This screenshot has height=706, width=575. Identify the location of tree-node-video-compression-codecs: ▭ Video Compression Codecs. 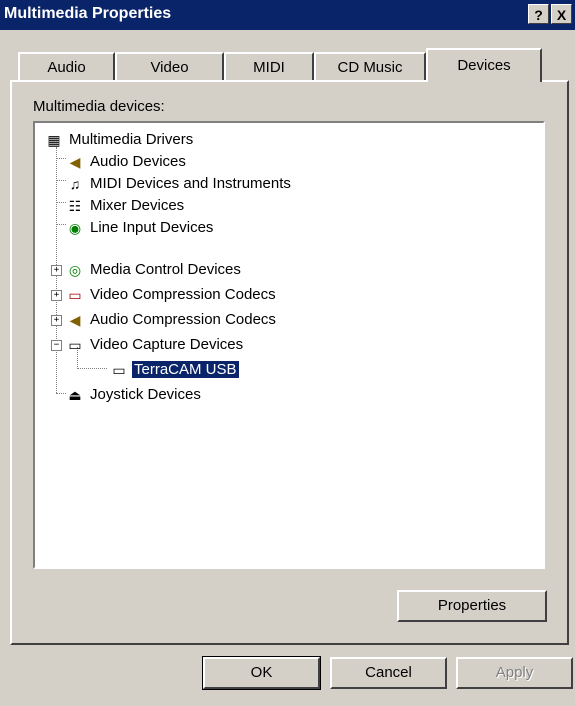
(172, 295).